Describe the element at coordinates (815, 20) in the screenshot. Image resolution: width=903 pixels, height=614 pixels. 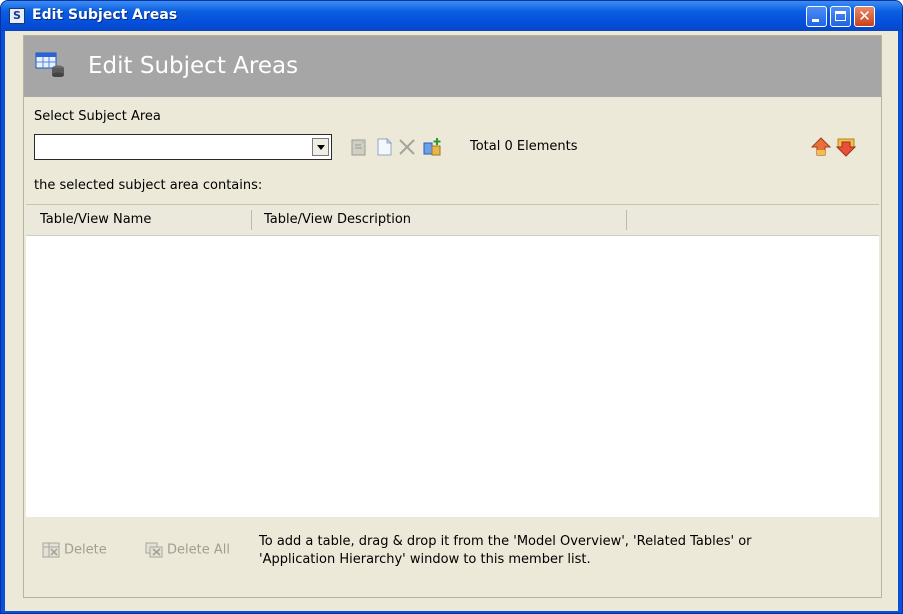
I see `minimize-icon` at that location.